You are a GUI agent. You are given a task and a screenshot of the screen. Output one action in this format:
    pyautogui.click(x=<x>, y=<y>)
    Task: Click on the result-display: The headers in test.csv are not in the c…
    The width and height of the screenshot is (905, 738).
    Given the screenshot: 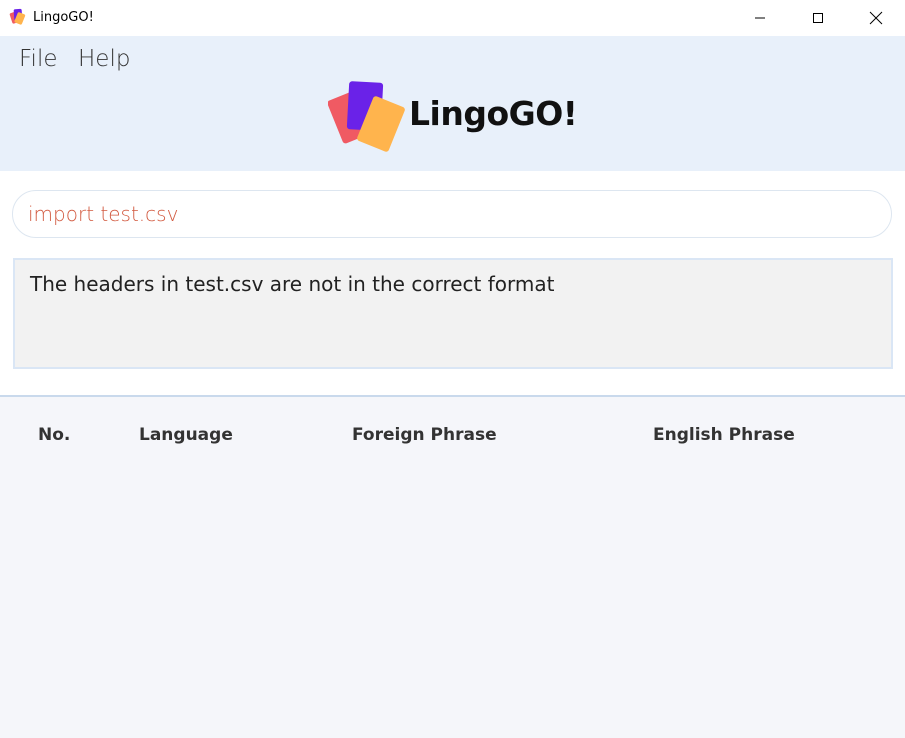 What is the action you would take?
    pyautogui.click(x=453, y=313)
    